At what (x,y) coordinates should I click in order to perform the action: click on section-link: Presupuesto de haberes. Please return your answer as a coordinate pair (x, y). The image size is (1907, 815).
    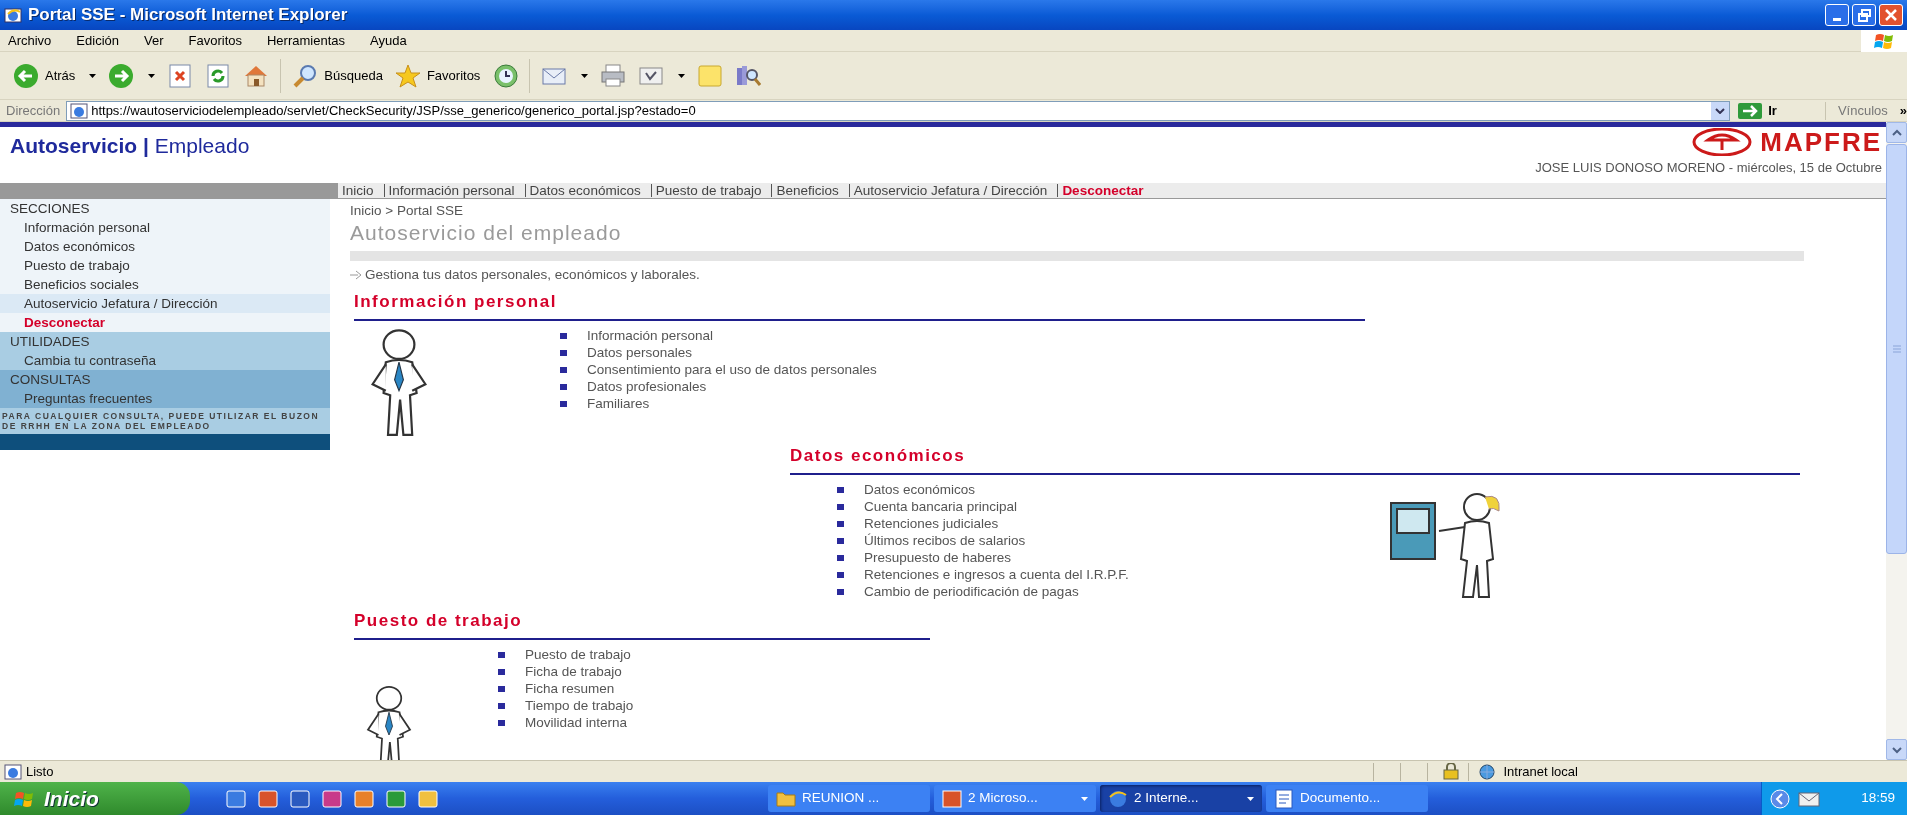
    Looking at the image, I should click on (938, 558).